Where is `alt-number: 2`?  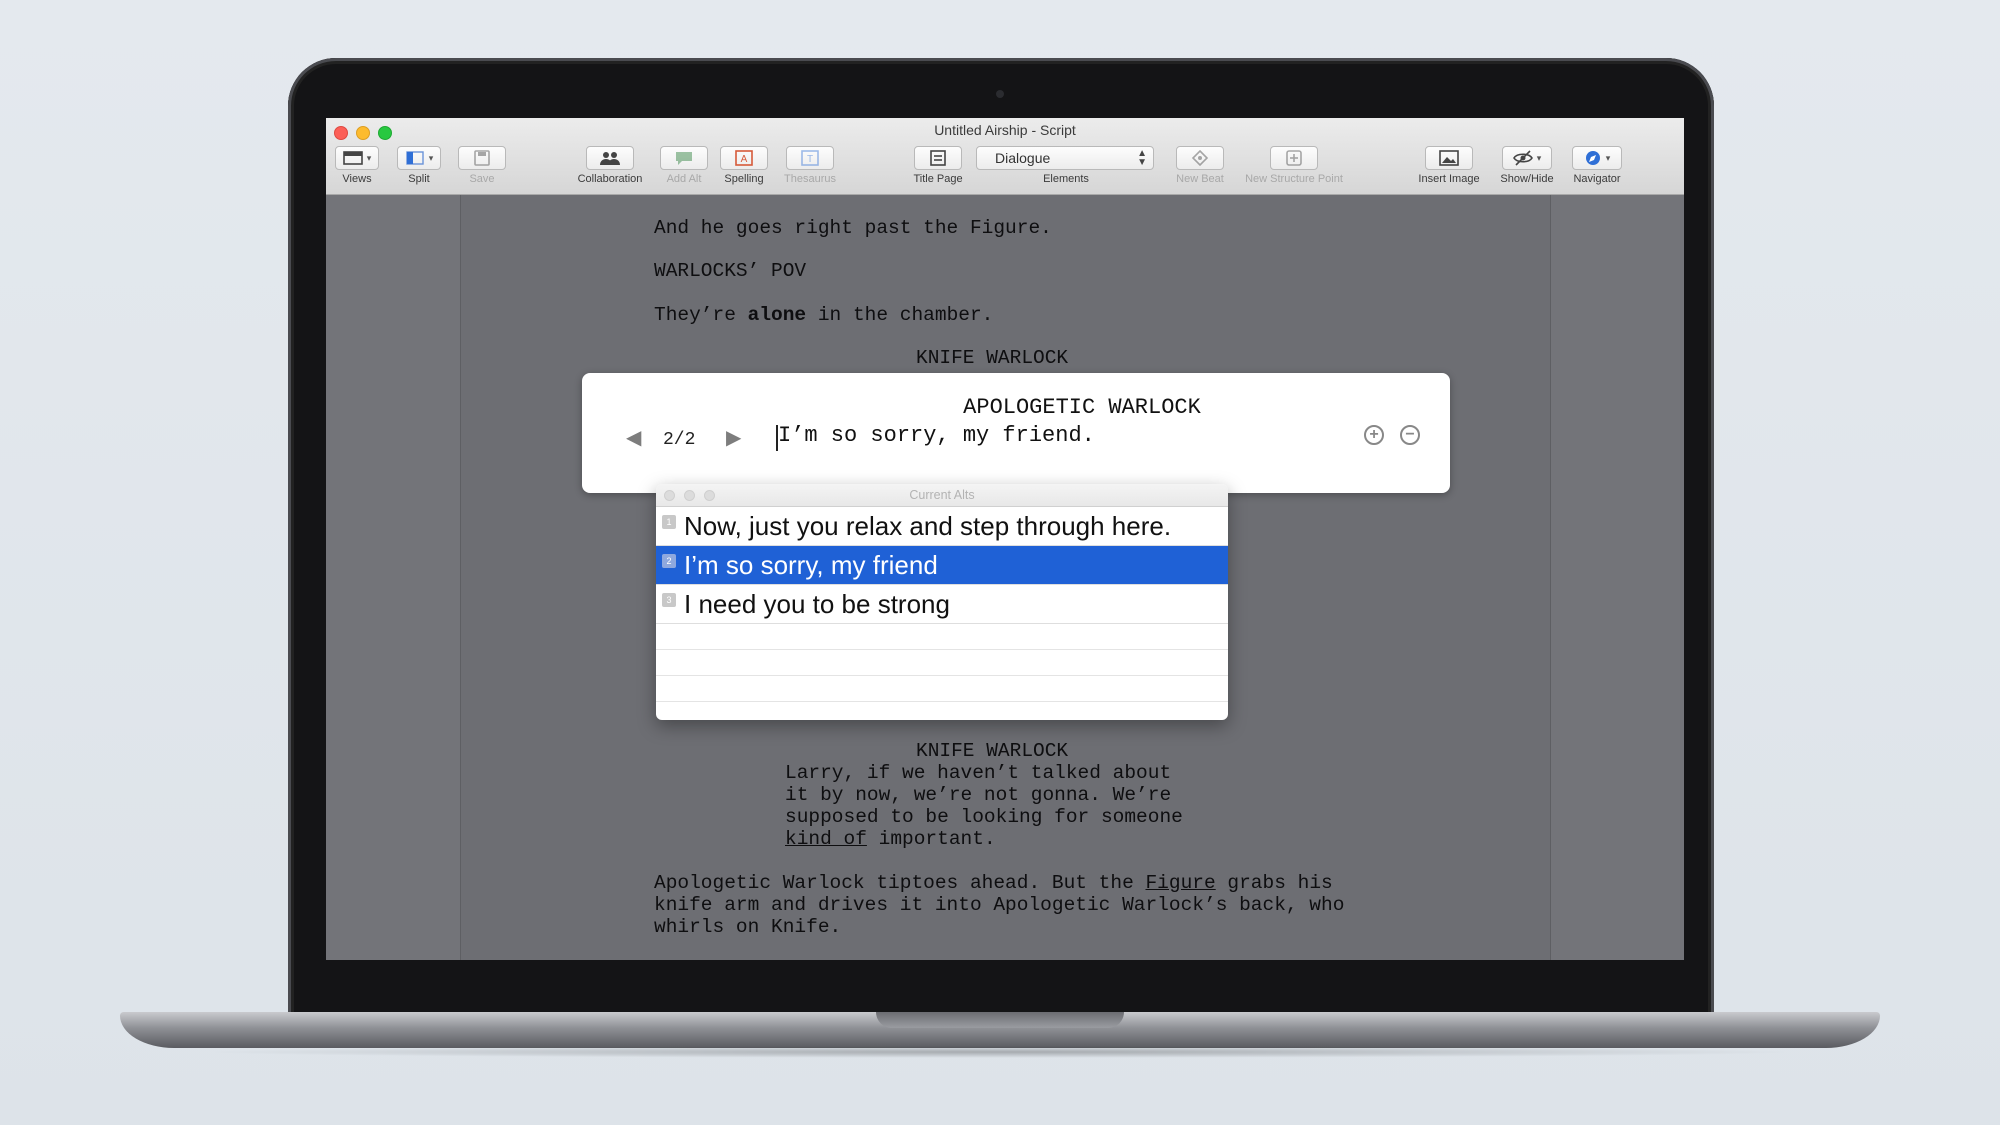 alt-number: 2 is located at coordinates (669, 561).